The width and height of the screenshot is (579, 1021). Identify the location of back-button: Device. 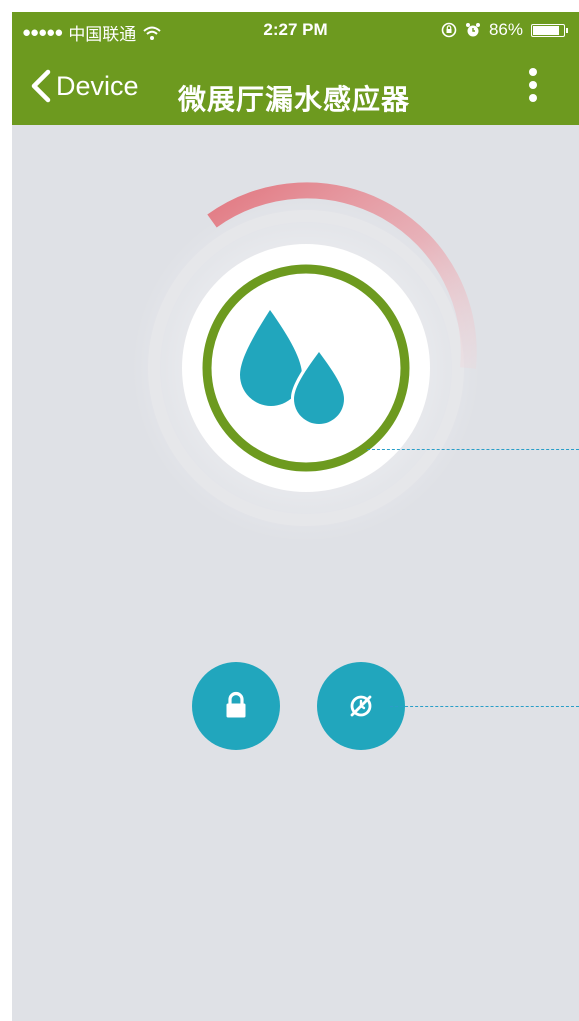
(82, 86).